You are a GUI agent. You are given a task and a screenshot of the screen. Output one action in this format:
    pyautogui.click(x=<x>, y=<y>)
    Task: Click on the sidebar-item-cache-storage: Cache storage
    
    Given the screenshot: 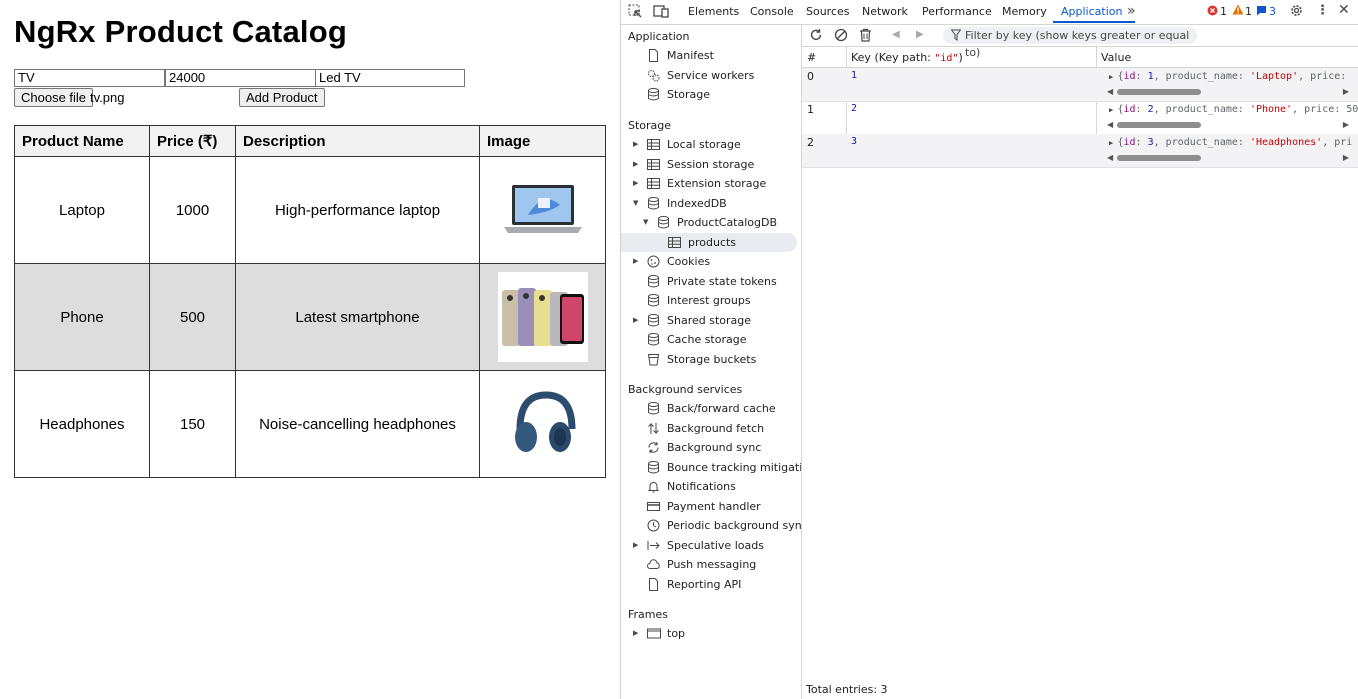 What is the action you would take?
    pyautogui.click(x=710, y=339)
    